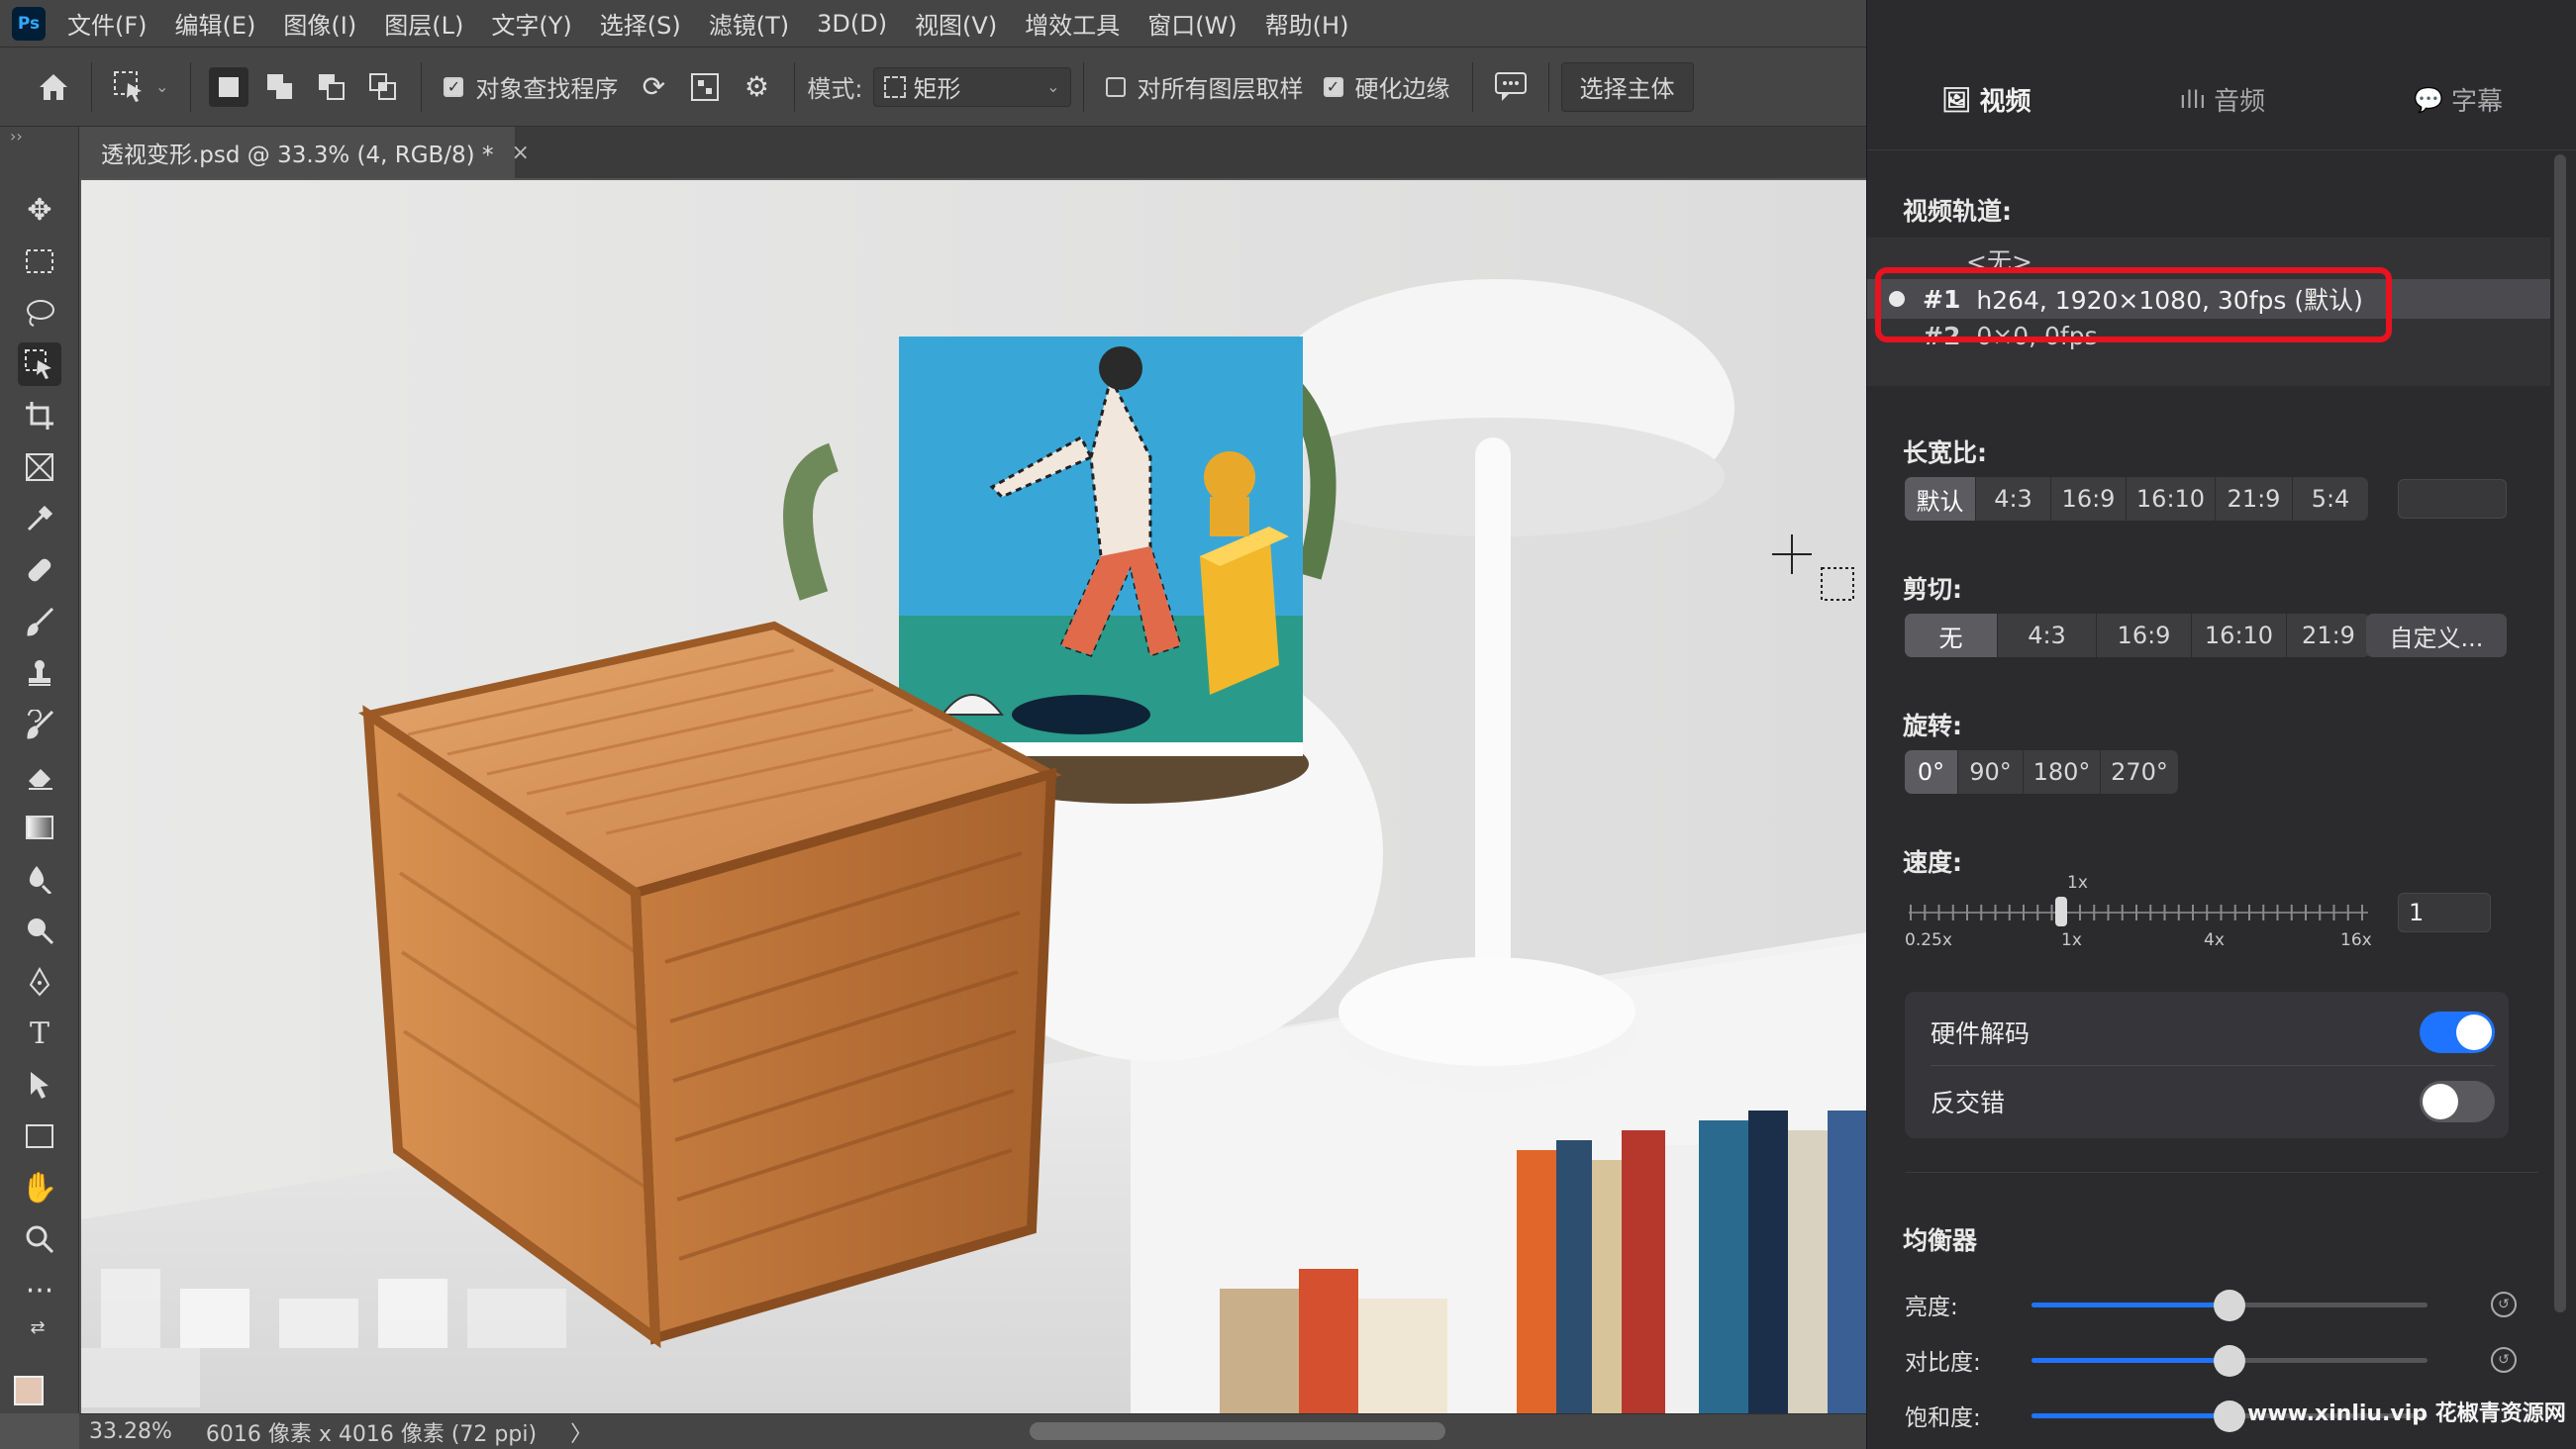 This screenshot has height=1449, width=2576. Describe the element at coordinates (1986, 99) in the screenshot. I see `tab-video: 🖼 视频` at that location.